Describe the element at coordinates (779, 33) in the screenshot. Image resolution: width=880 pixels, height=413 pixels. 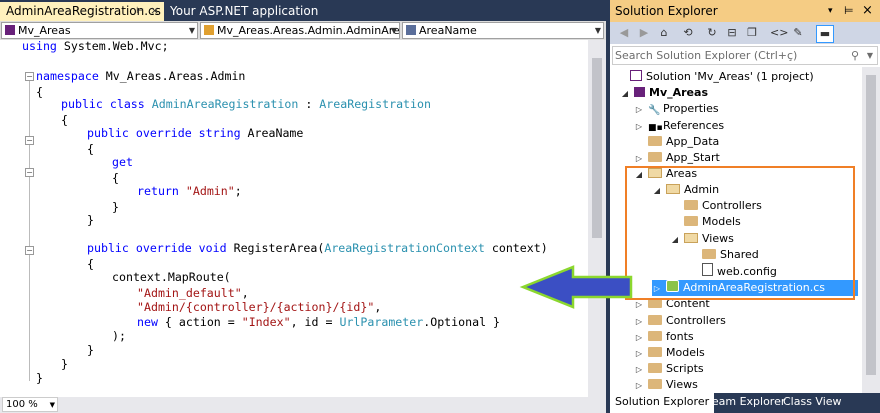
I see `view-code-icon: <>` at that location.